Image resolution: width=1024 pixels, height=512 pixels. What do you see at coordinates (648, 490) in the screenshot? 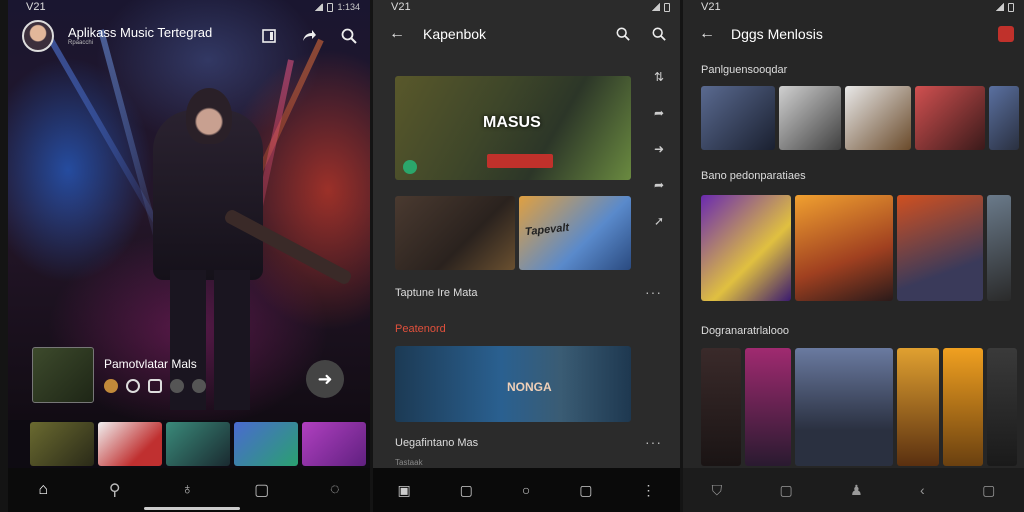
I see `more-vertical-icon: ⋮` at bounding box center [648, 490].